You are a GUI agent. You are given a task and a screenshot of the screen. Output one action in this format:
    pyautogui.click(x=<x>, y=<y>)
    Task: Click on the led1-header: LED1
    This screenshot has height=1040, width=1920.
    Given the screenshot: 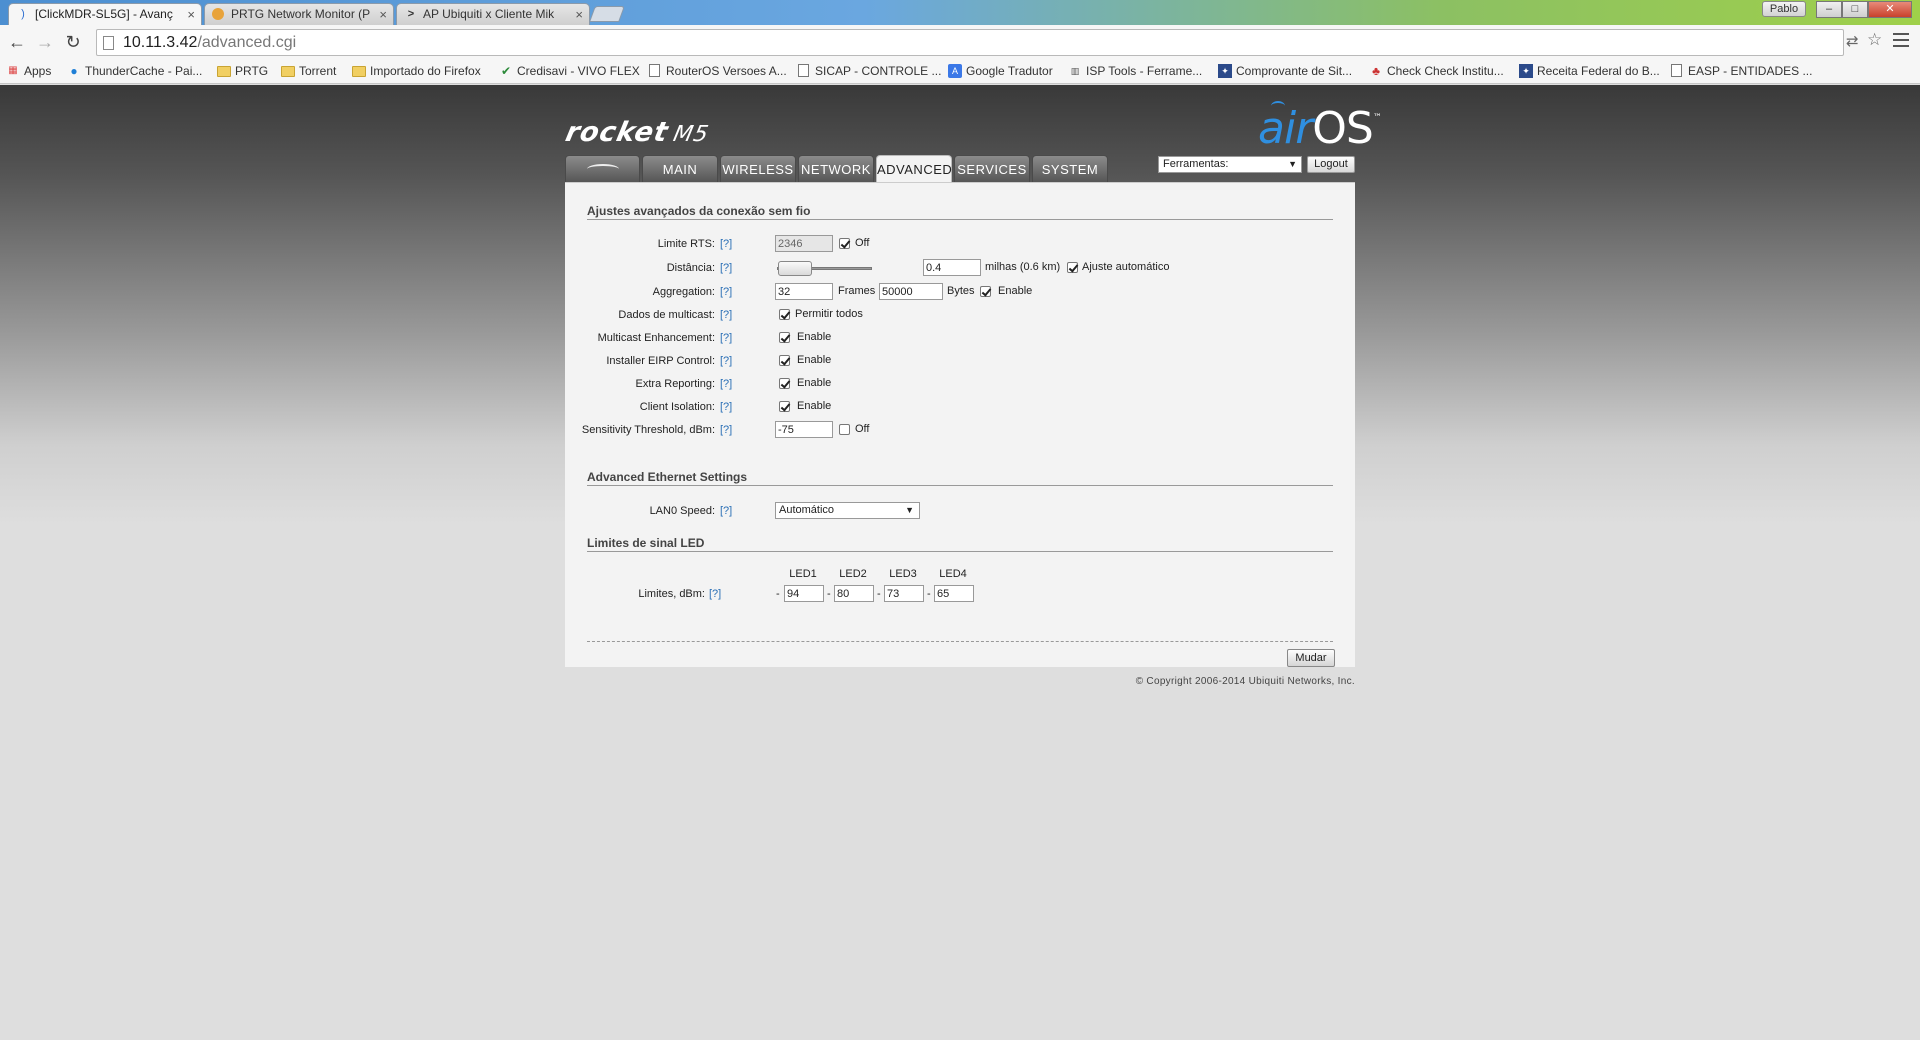 What is the action you would take?
    pyautogui.click(x=803, y=574)
    